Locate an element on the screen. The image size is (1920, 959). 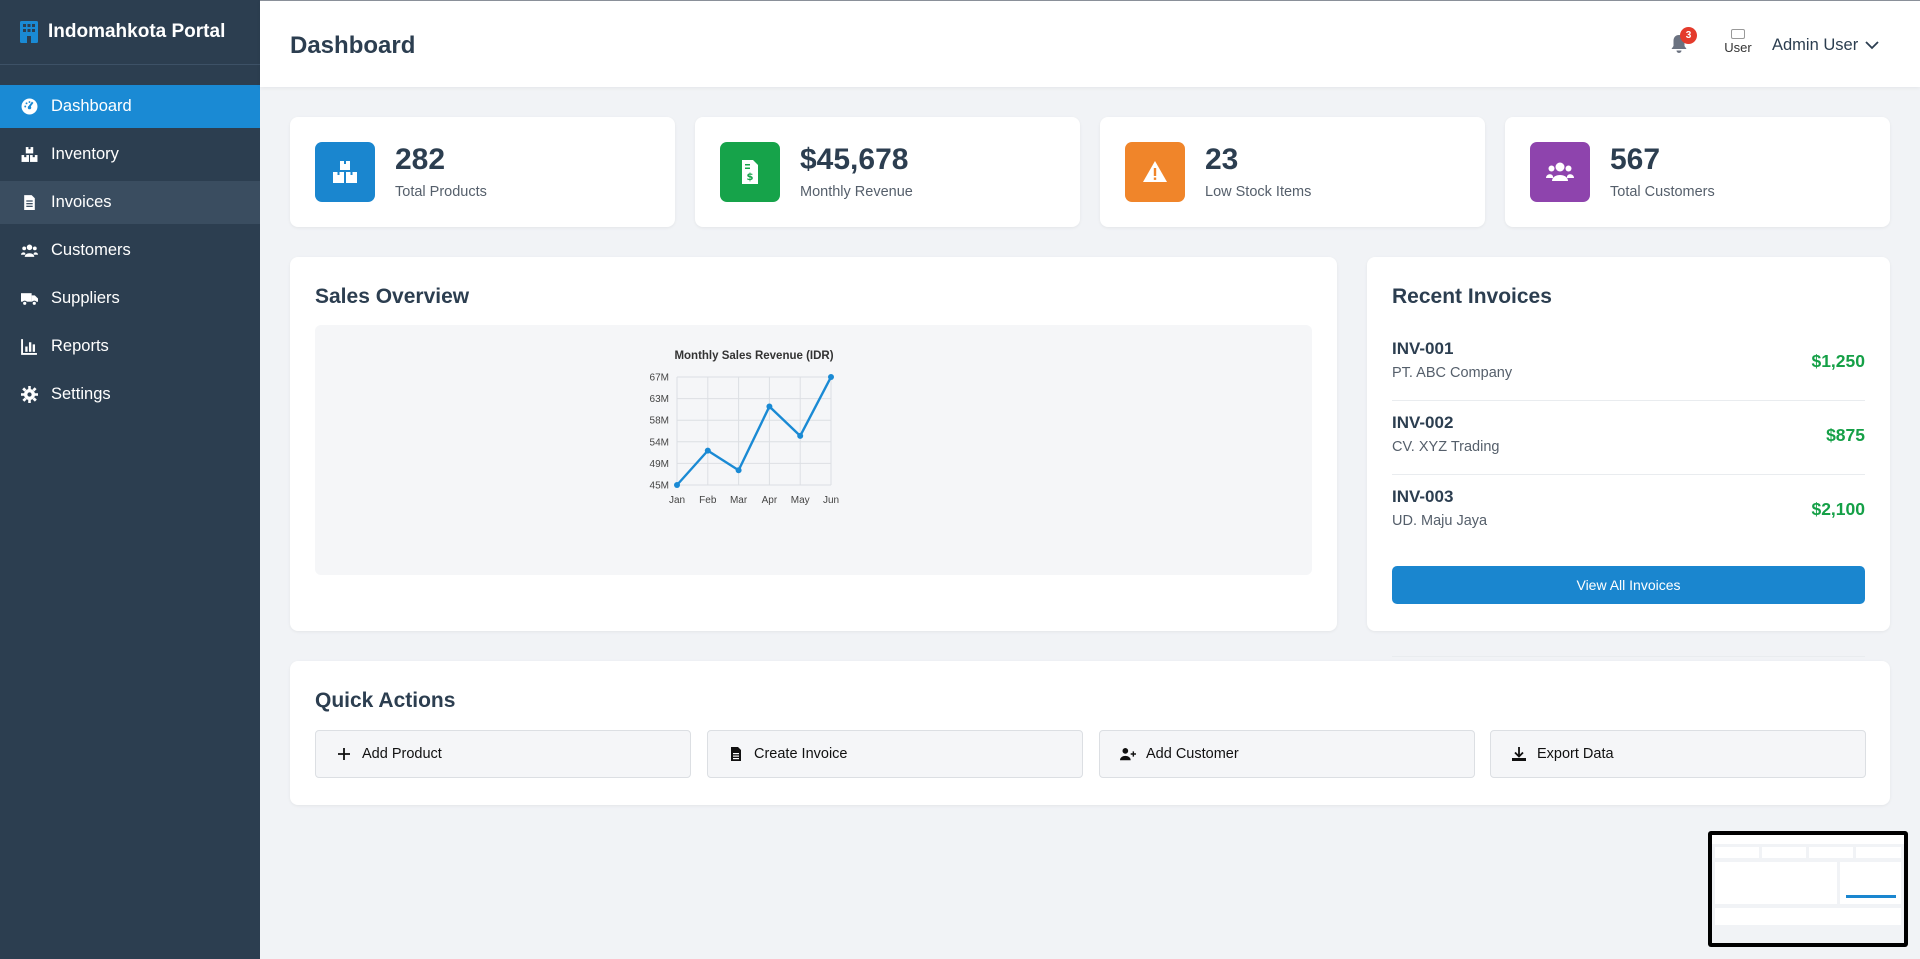
stat-icon-box: $ is located at coordinates (750, 172).